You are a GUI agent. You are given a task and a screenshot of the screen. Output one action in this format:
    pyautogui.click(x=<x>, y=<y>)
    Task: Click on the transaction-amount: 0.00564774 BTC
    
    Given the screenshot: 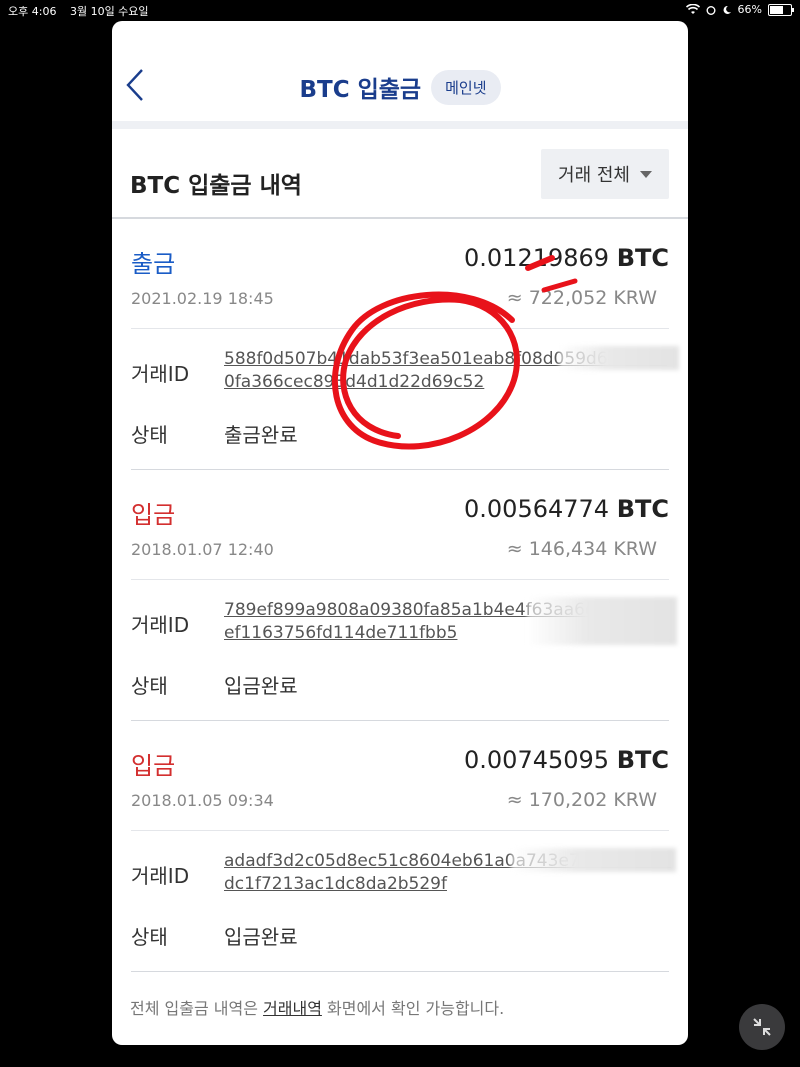 What is the action you would take?
    pyautogui.click(x=566, y=509)
    